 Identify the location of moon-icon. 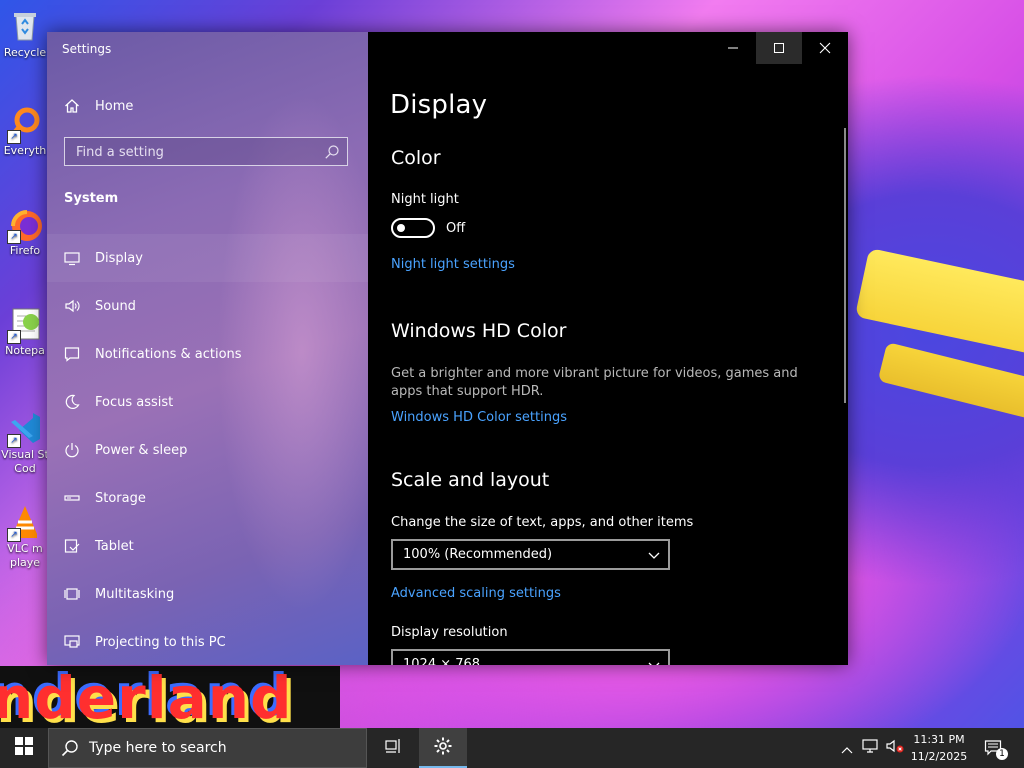
(72, 402).